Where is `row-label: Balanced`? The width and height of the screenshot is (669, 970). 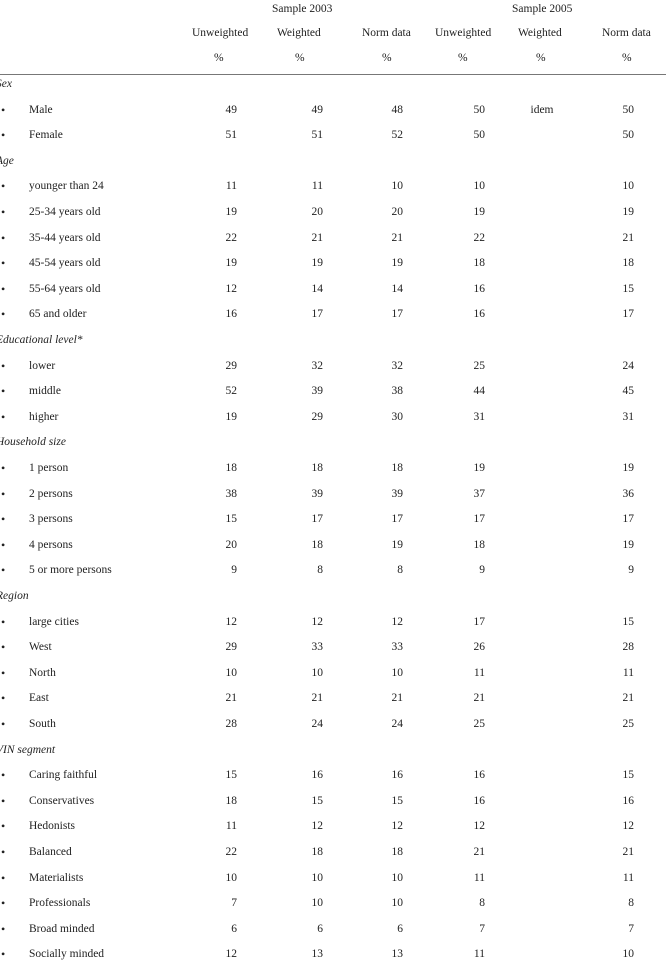
row-label: Balanced is located at coordinates (50, 852).